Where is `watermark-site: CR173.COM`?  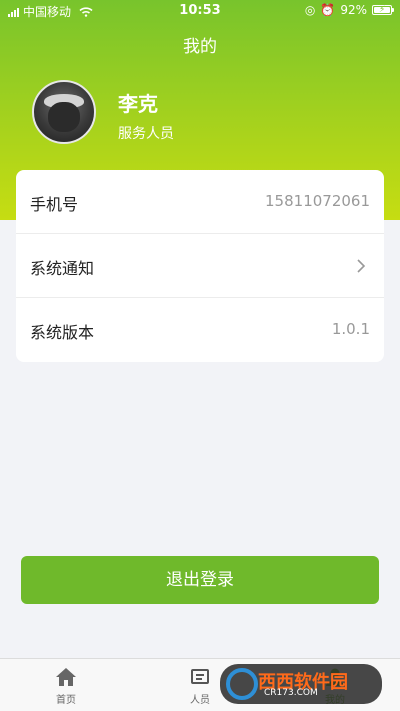
watermark-site: CR173.COM is located at coordinates (291, 693).